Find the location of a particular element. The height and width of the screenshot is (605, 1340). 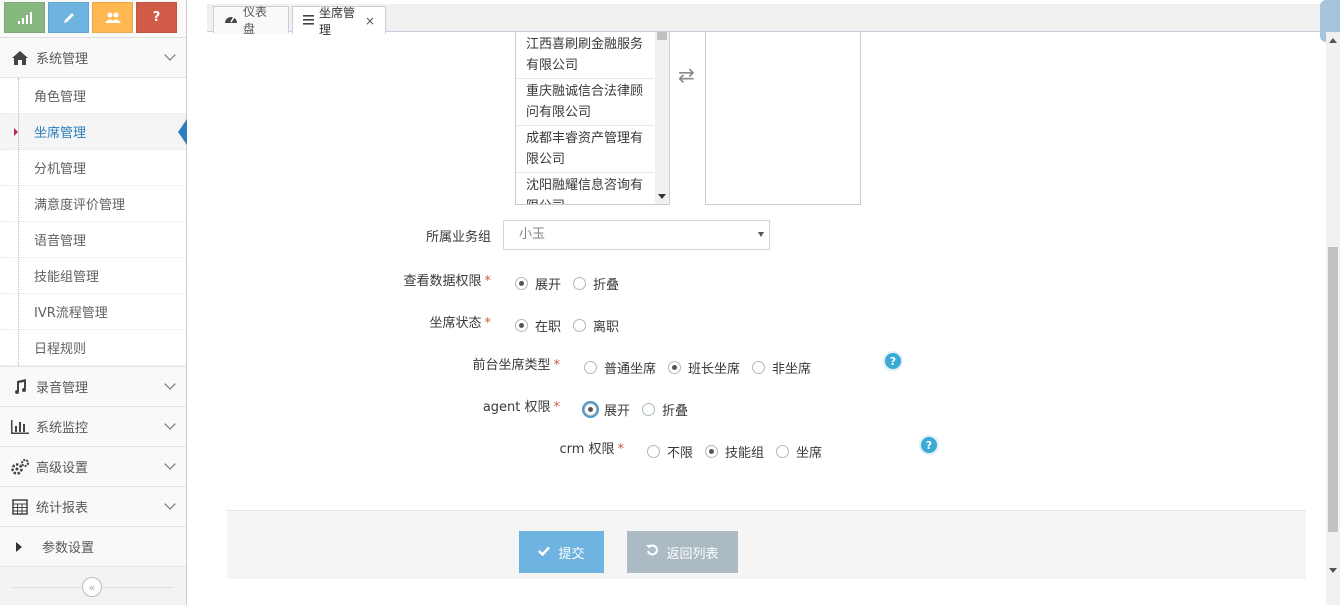

menu-label: 统计报表 is located at coordinates (62, 508).